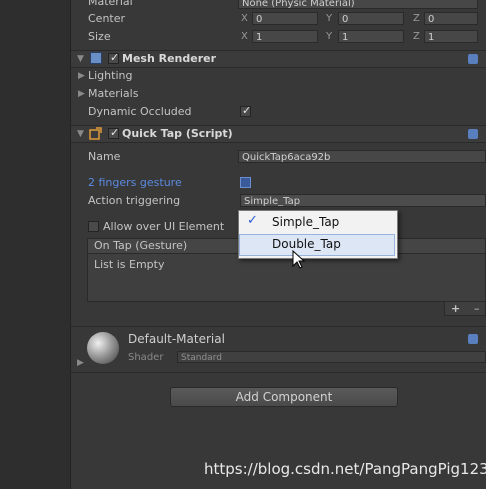  I want to click on size-x-field: 1, so click(285, 36).